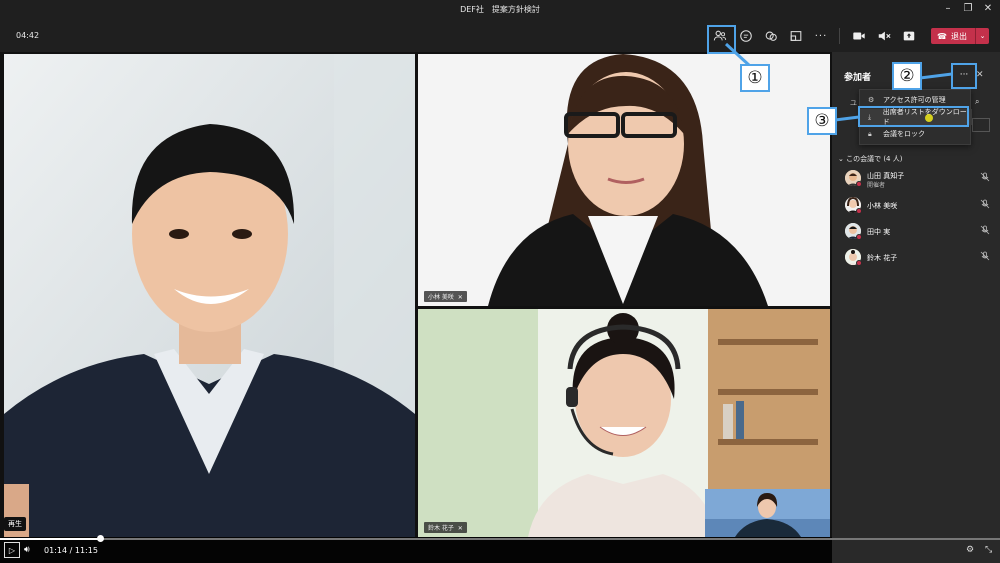 This screenshot has height=563, width=1000. I want to click on meeting-timer: 04:42, so click(28, 35).